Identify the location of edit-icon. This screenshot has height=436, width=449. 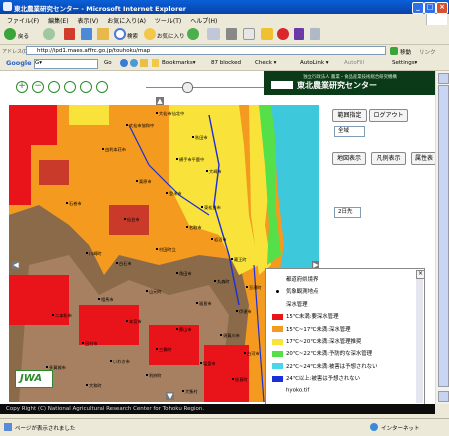
(249, 34).